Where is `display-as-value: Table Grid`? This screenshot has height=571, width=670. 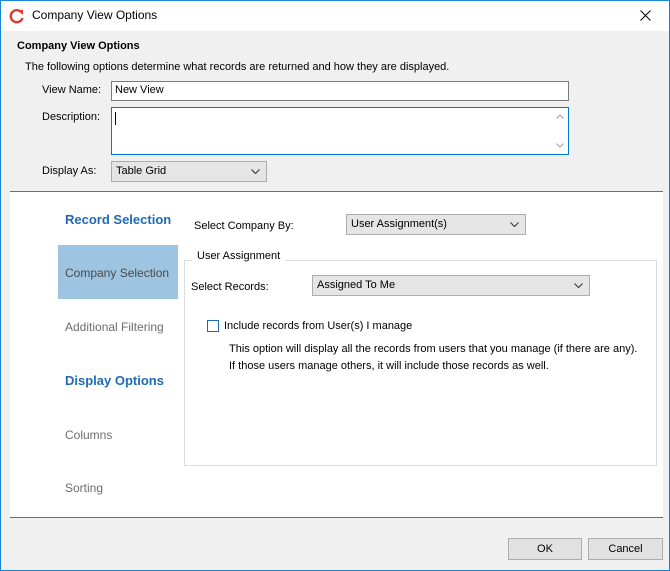 display-as-value: Table Grid is located at coordinates (141, 171).